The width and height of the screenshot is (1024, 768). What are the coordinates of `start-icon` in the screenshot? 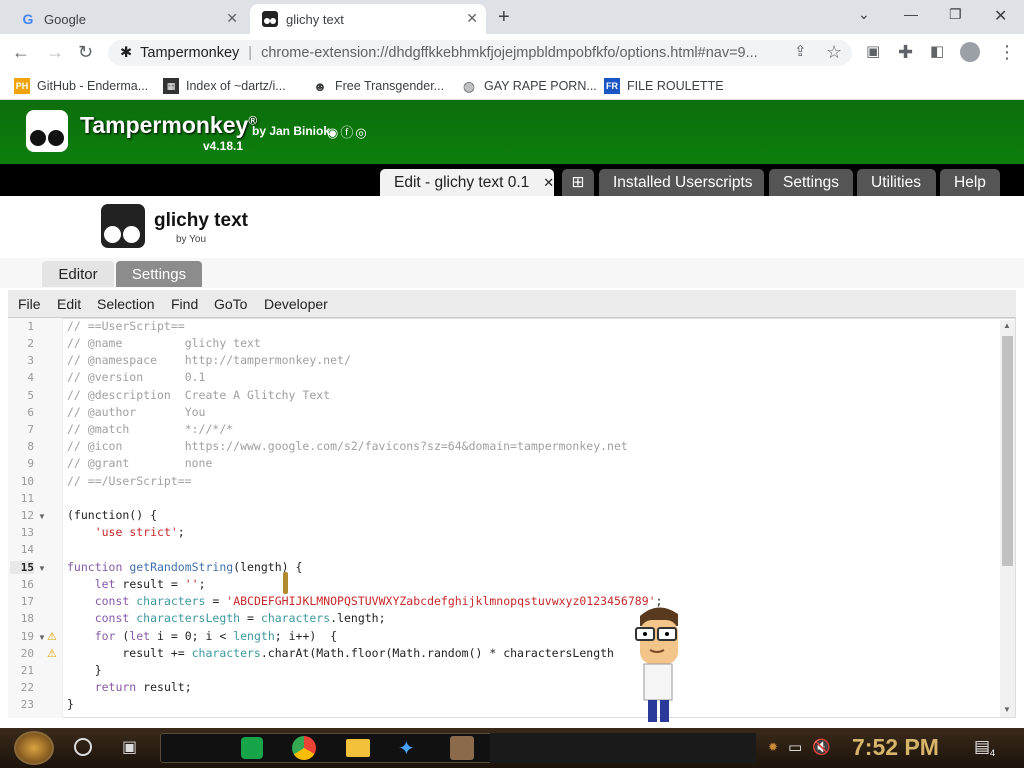 It's located at (34, 748).